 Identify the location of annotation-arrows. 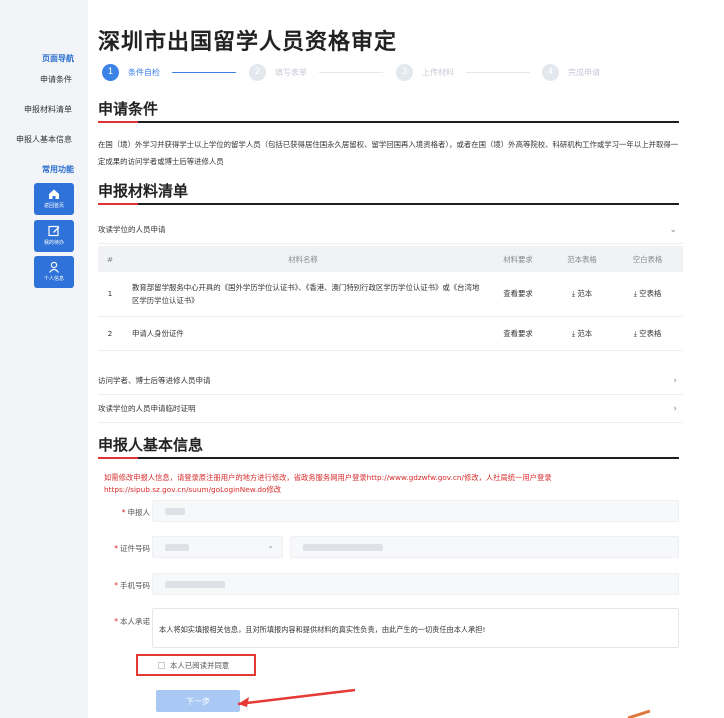
(444, 703).